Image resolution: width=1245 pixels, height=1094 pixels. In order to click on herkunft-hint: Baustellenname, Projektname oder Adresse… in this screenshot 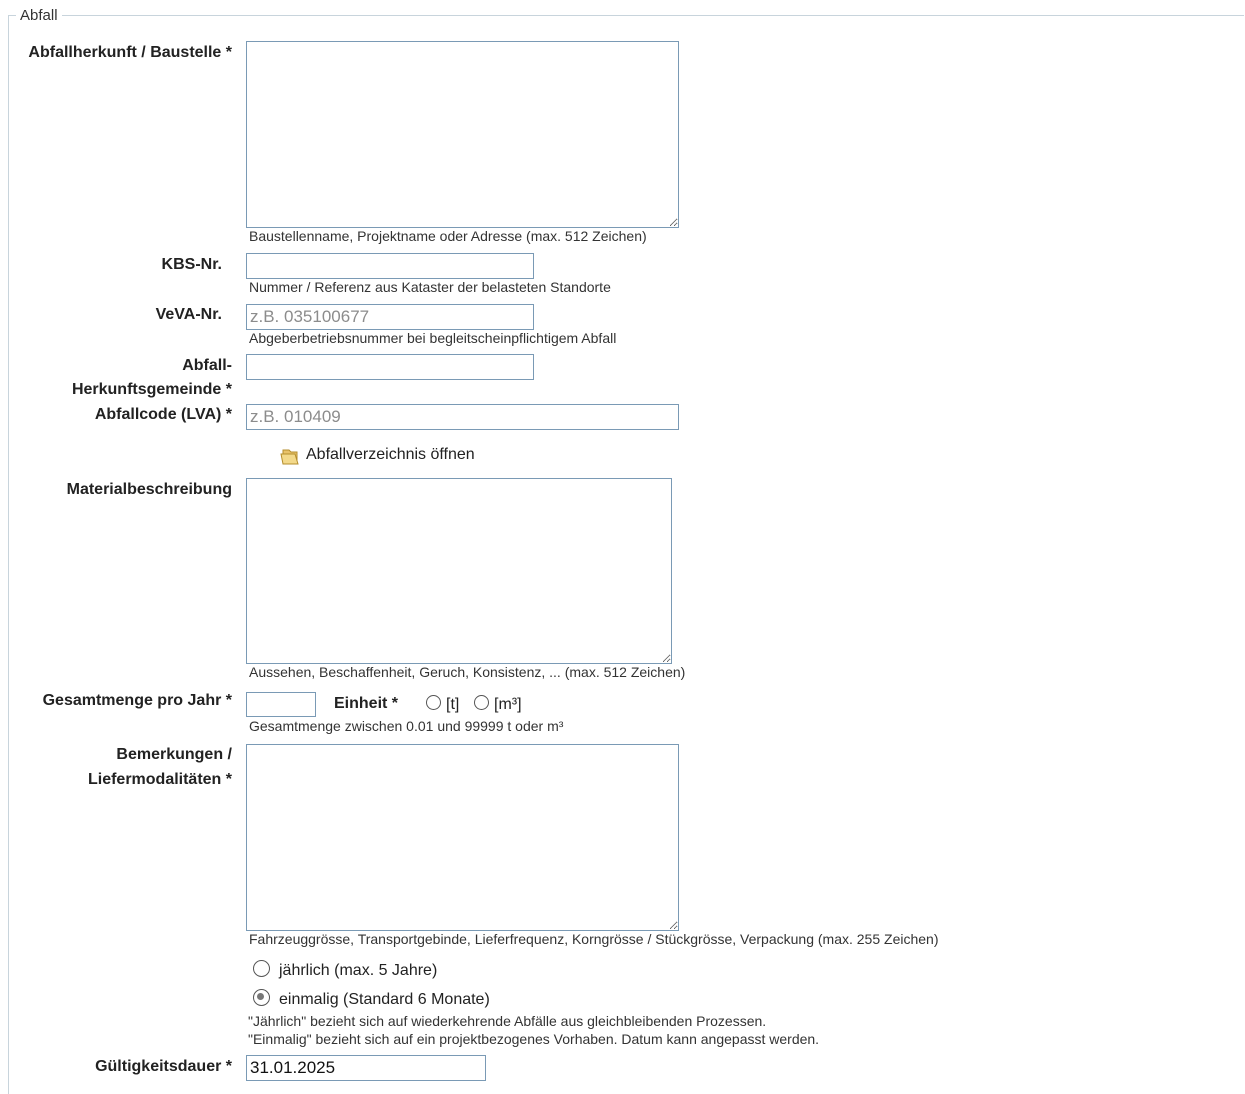, I will do `click(448, 236)`.